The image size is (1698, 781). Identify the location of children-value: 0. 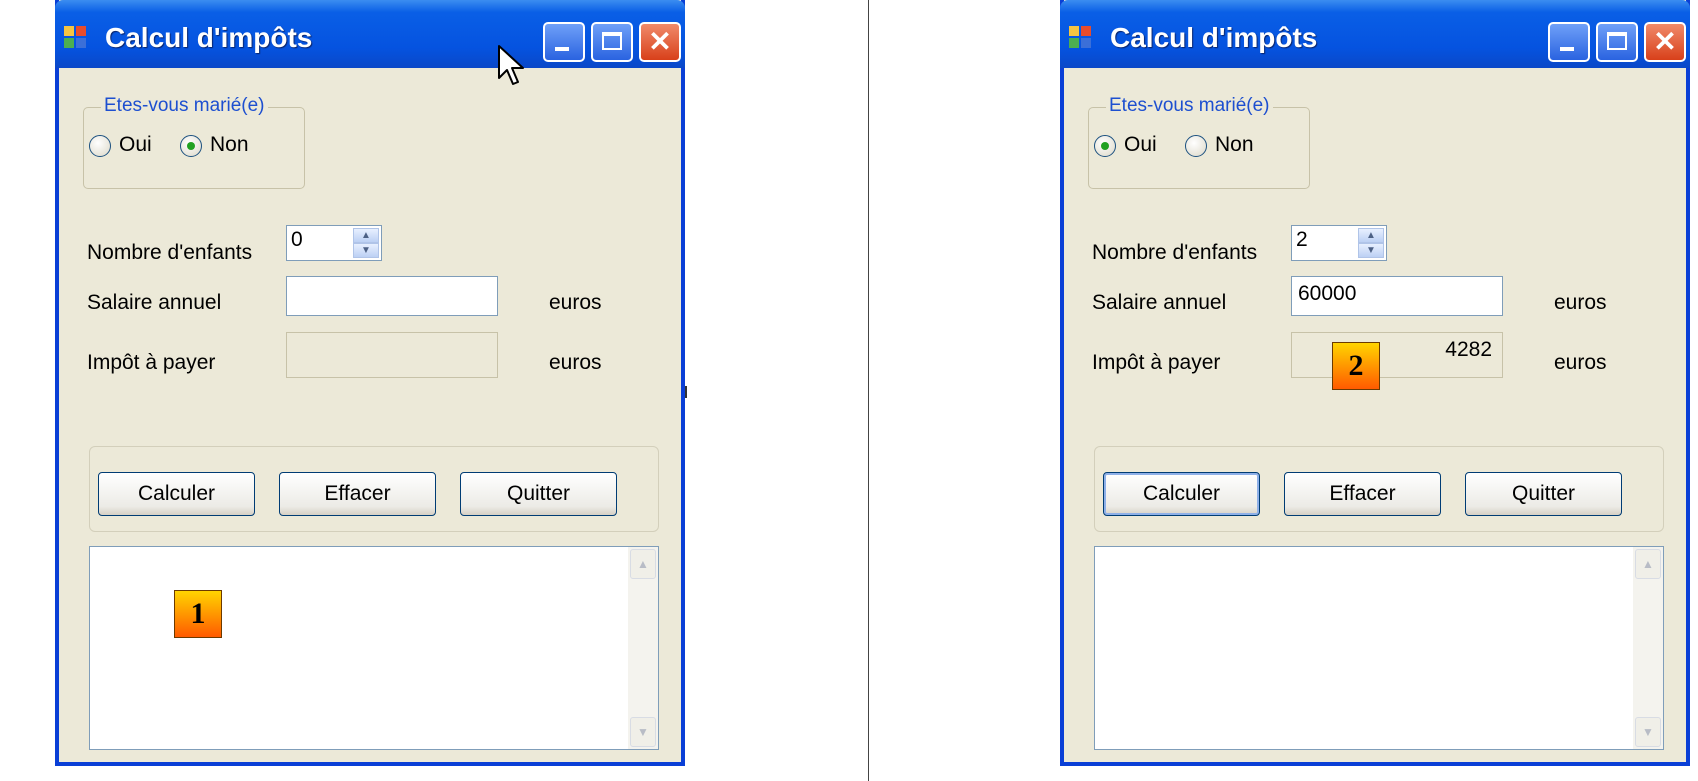
(297, 240).